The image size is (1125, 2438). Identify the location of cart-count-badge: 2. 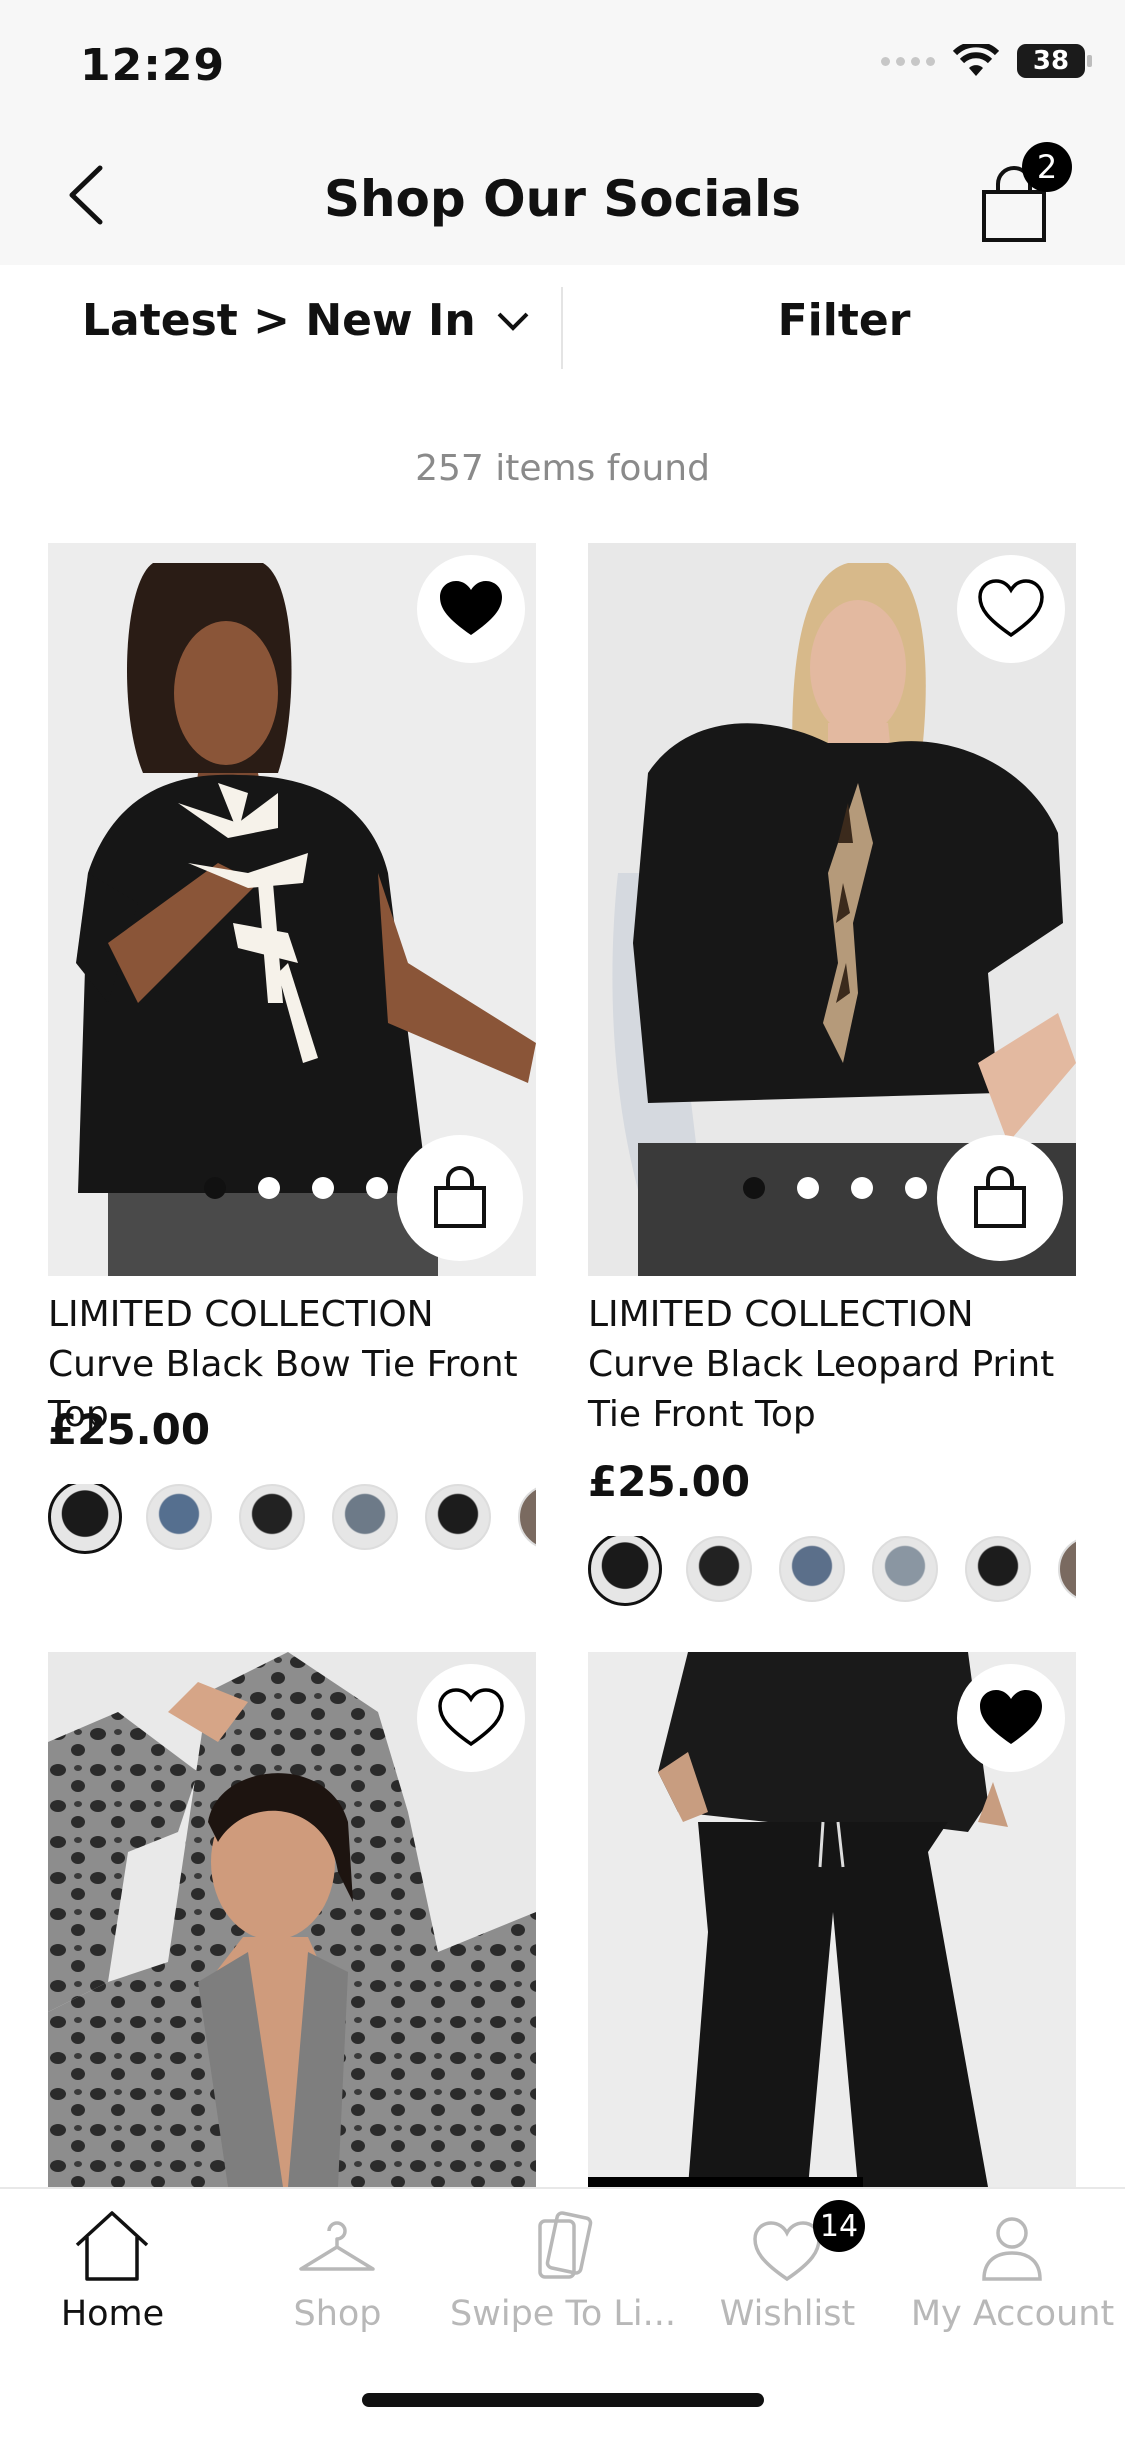
(1047, 167).